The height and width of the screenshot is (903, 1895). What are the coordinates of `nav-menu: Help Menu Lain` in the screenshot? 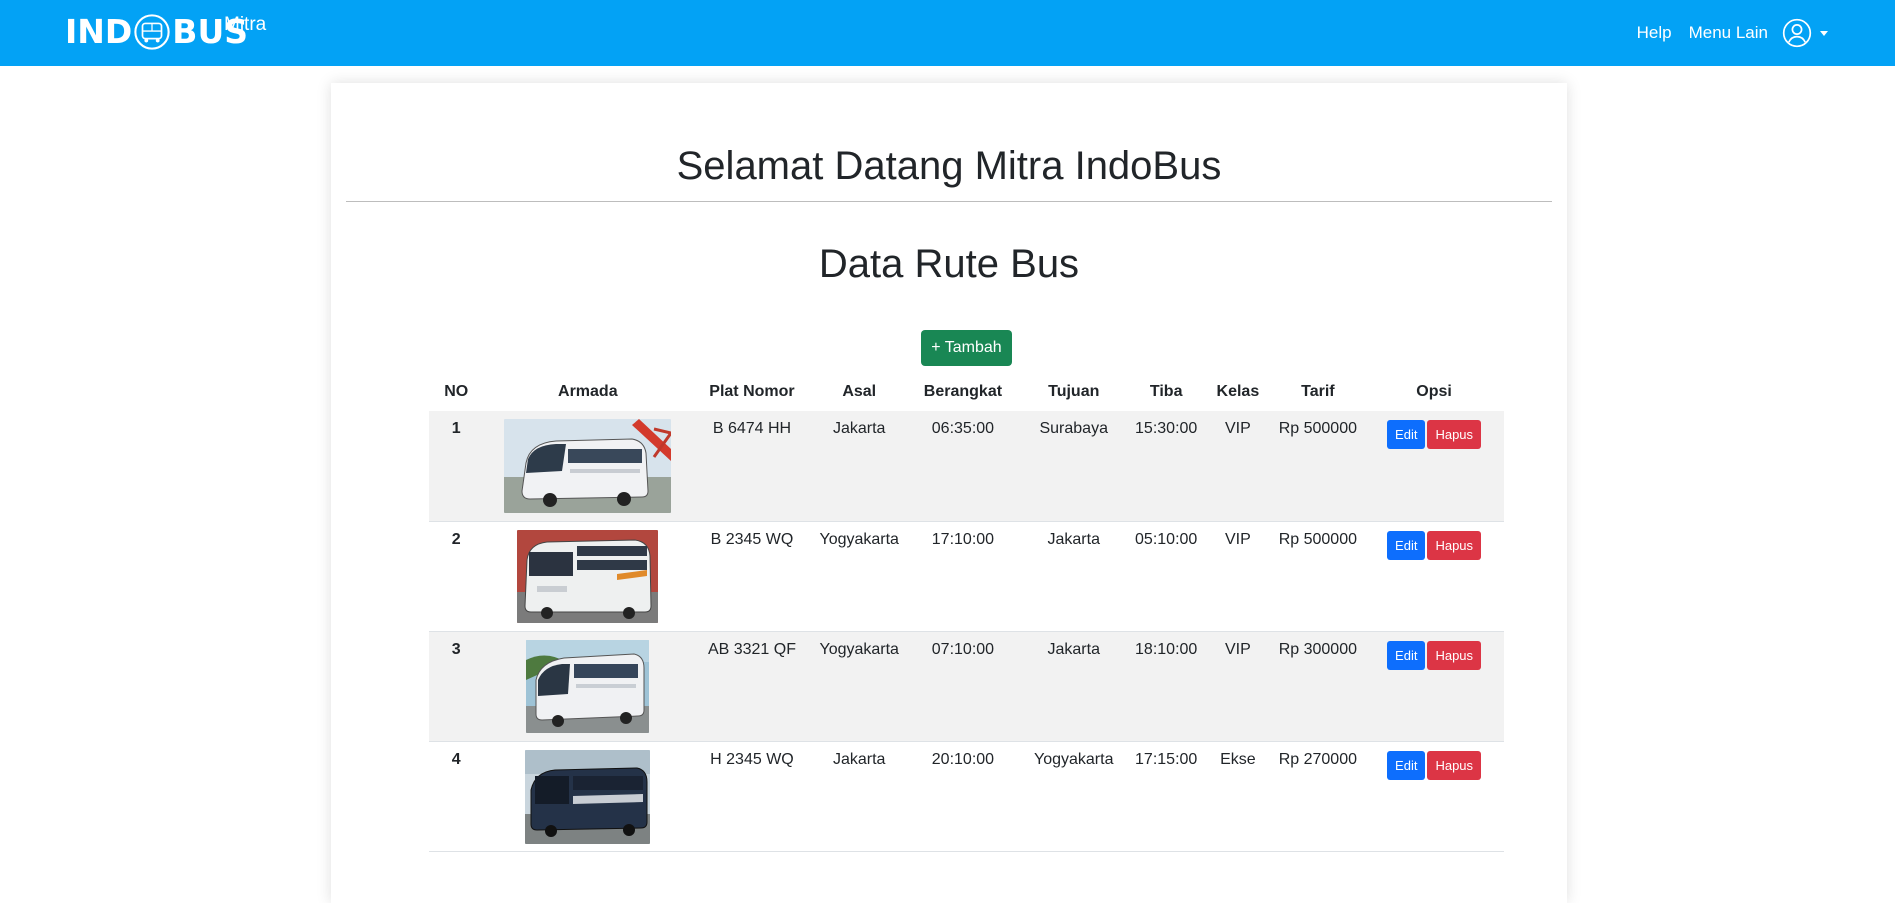 It's located at (1724, 33).